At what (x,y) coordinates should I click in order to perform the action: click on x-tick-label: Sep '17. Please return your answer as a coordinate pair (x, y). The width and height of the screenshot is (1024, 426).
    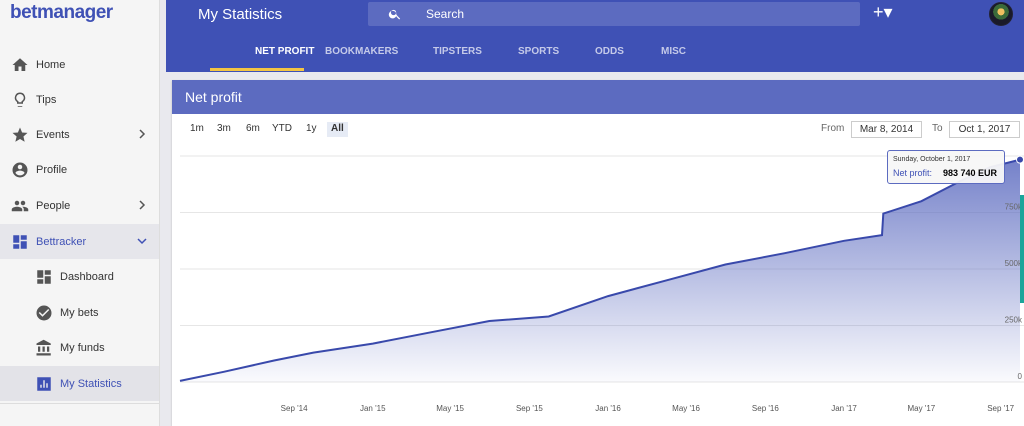
    Looking at the image, I should click on (1000, 408).